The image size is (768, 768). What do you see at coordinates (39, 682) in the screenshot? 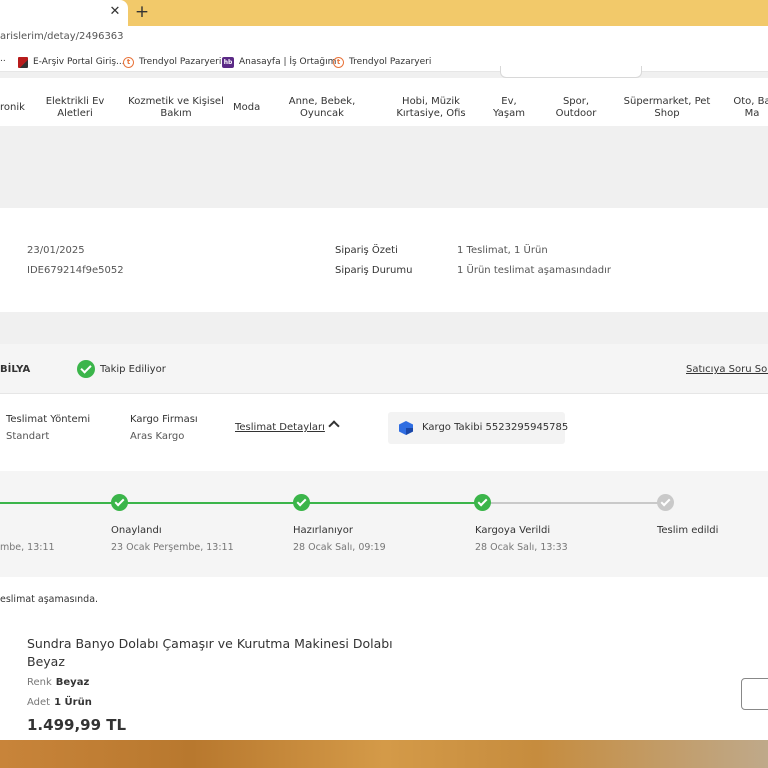
I see `color-label: Renk` at bounding box center [39, 682].